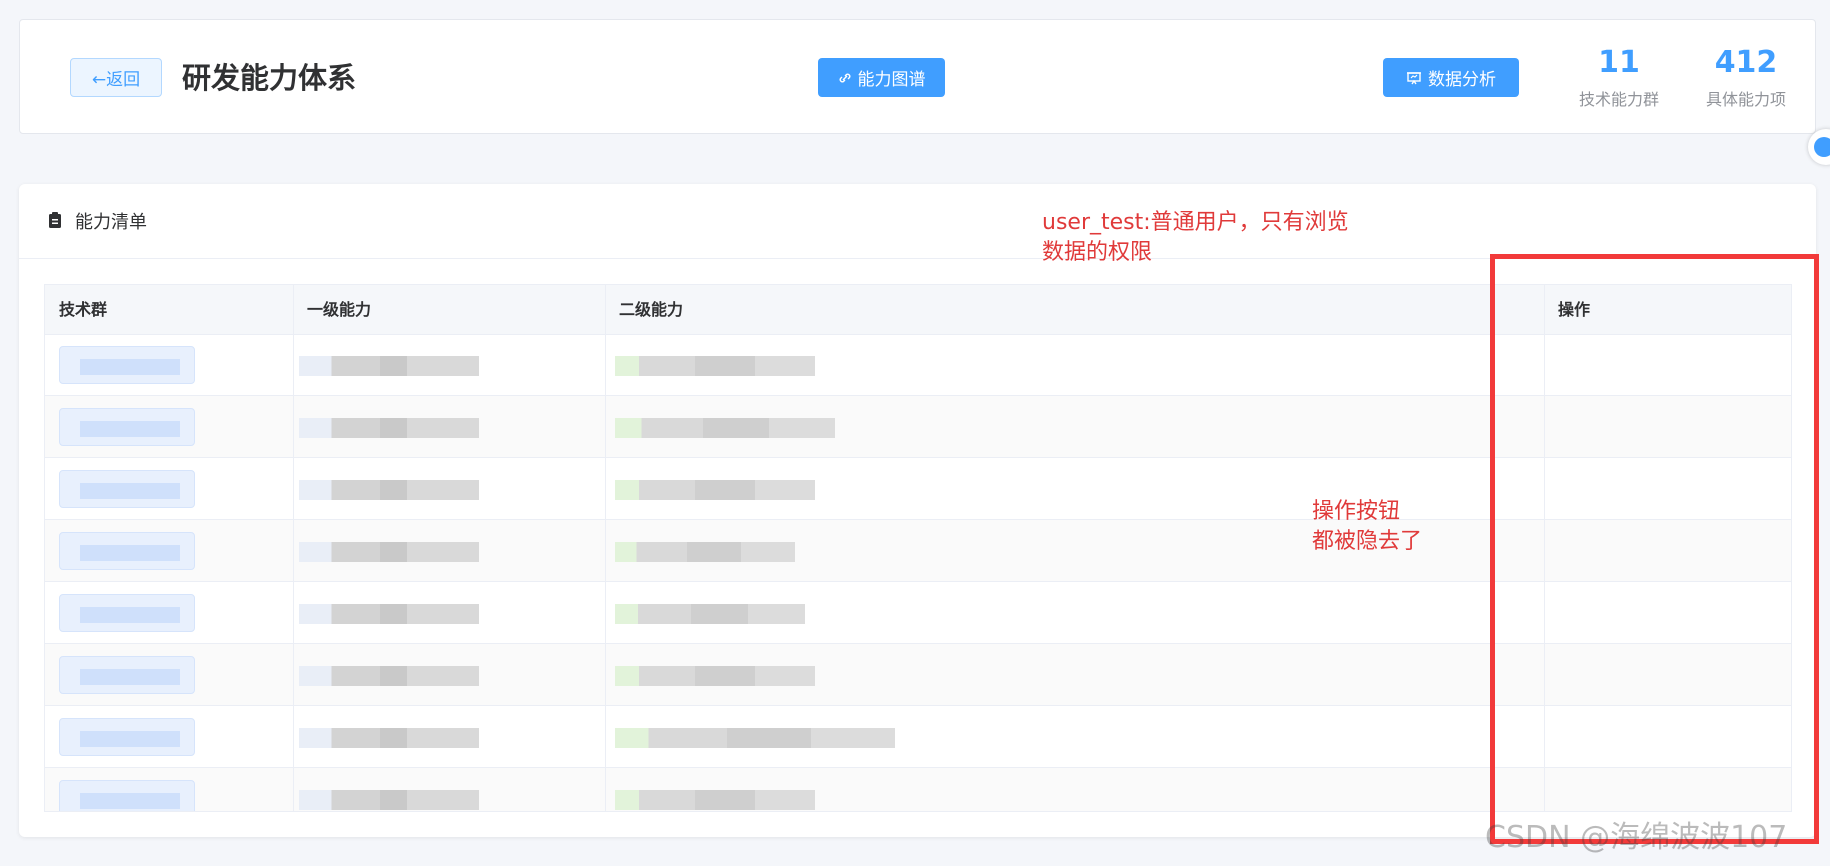 Image resolution: width=1830 pixels, height=866 pixels. I want to click on actions-hidden-annotation-line1: 操作按钮, so click(1356, 511).